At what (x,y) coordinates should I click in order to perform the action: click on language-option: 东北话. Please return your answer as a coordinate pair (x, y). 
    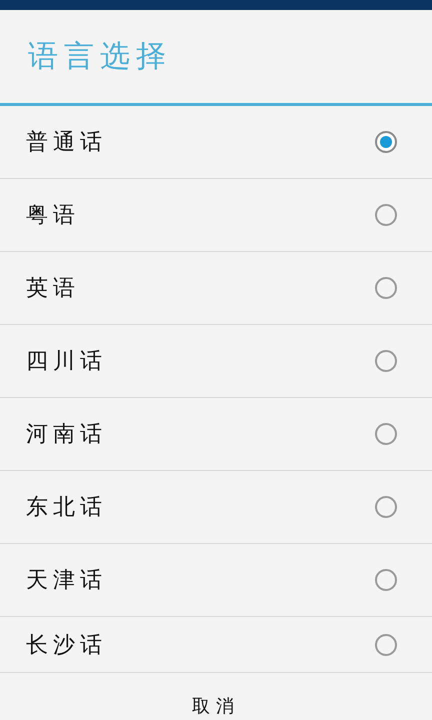
    Looking at the image, I should click on (216, 507).